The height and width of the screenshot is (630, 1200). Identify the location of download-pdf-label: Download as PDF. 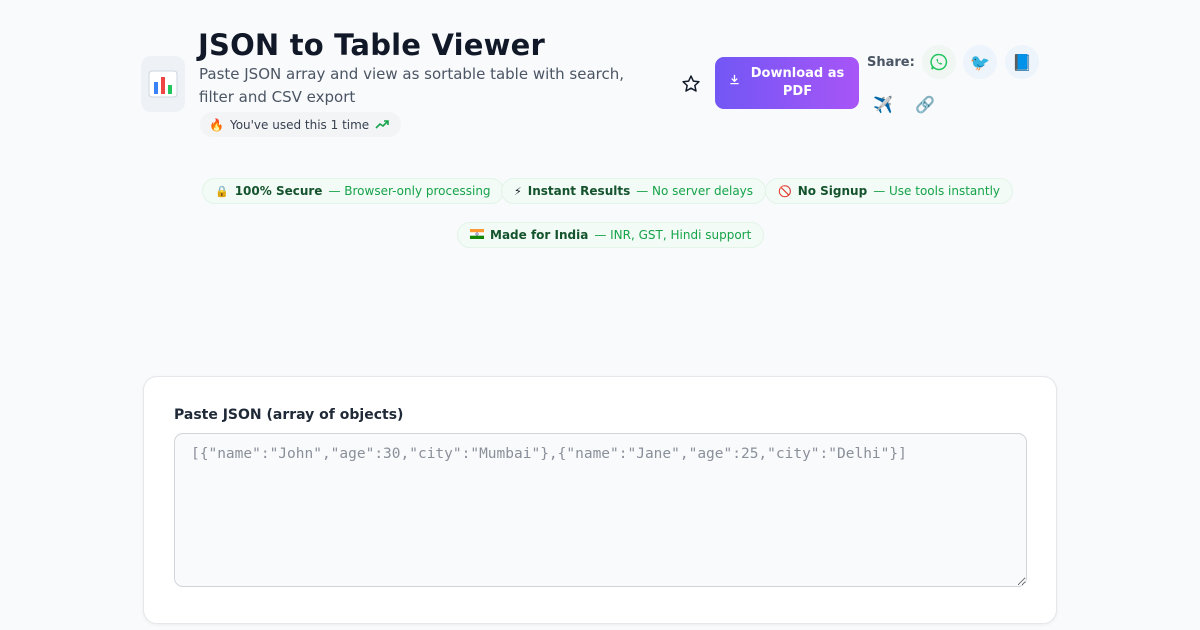
(797, 82).